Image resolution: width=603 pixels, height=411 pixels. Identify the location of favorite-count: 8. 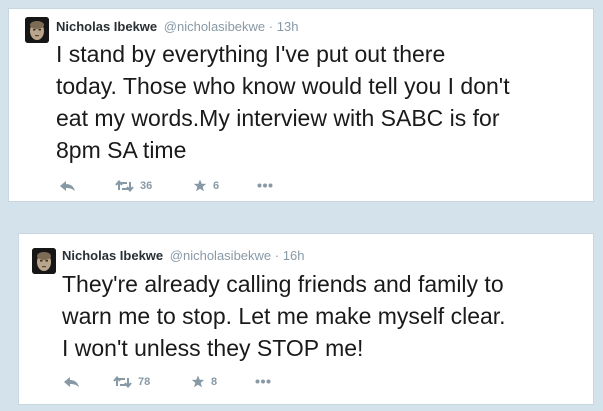
(214, 381).